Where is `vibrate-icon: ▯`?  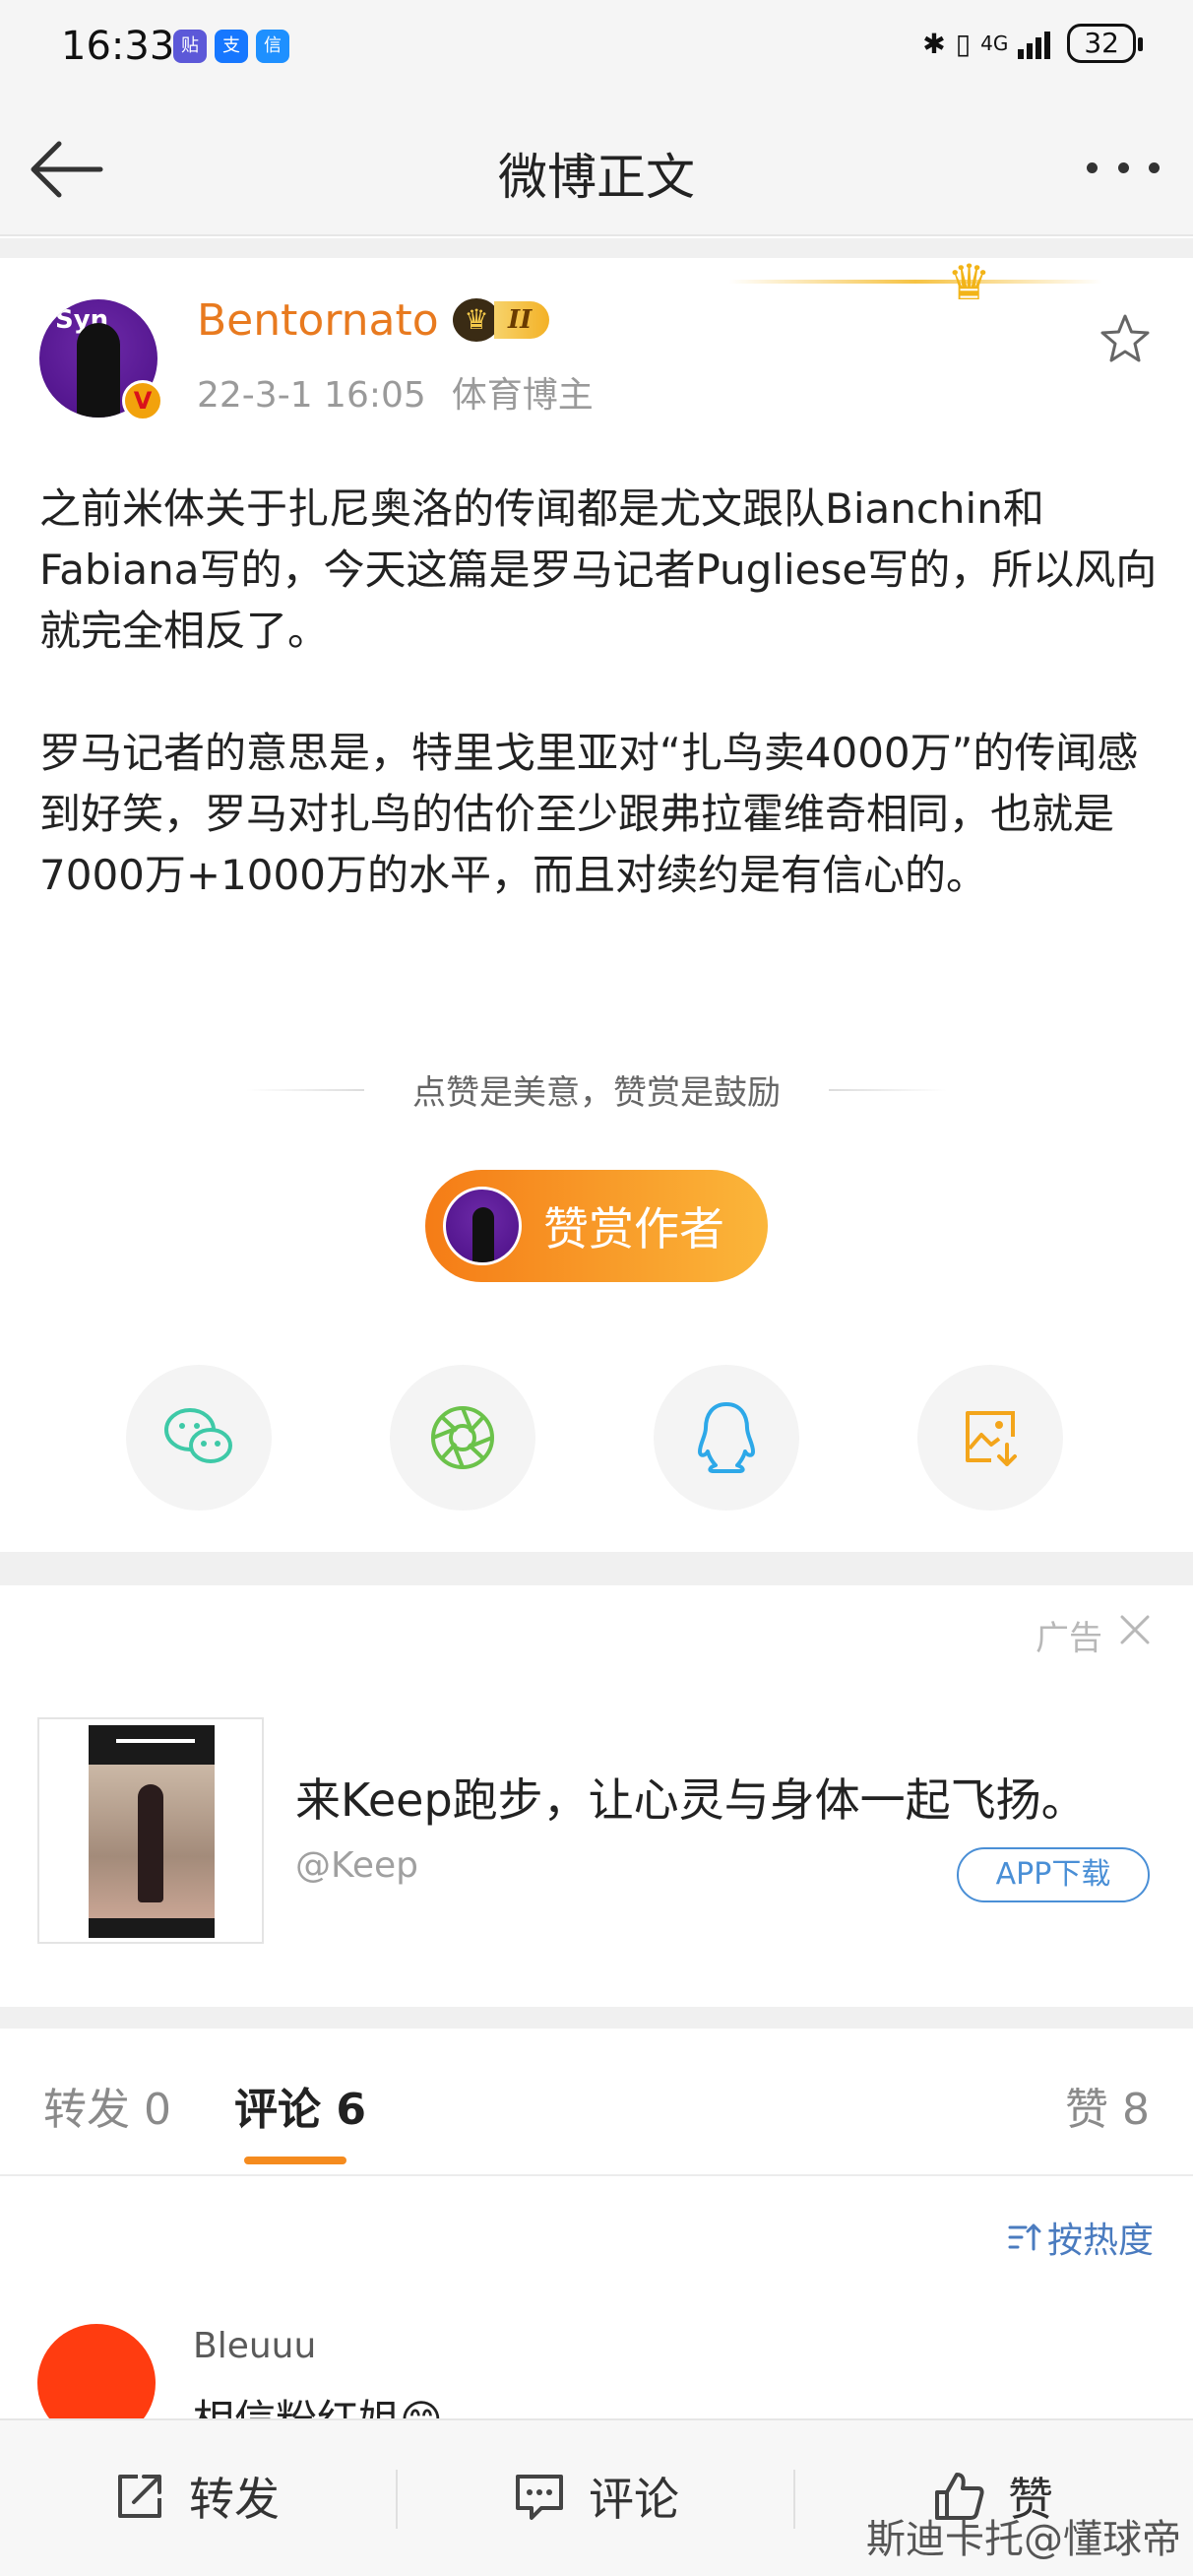 vibrate-icon: ▯ is located at coordinates (963, 43).